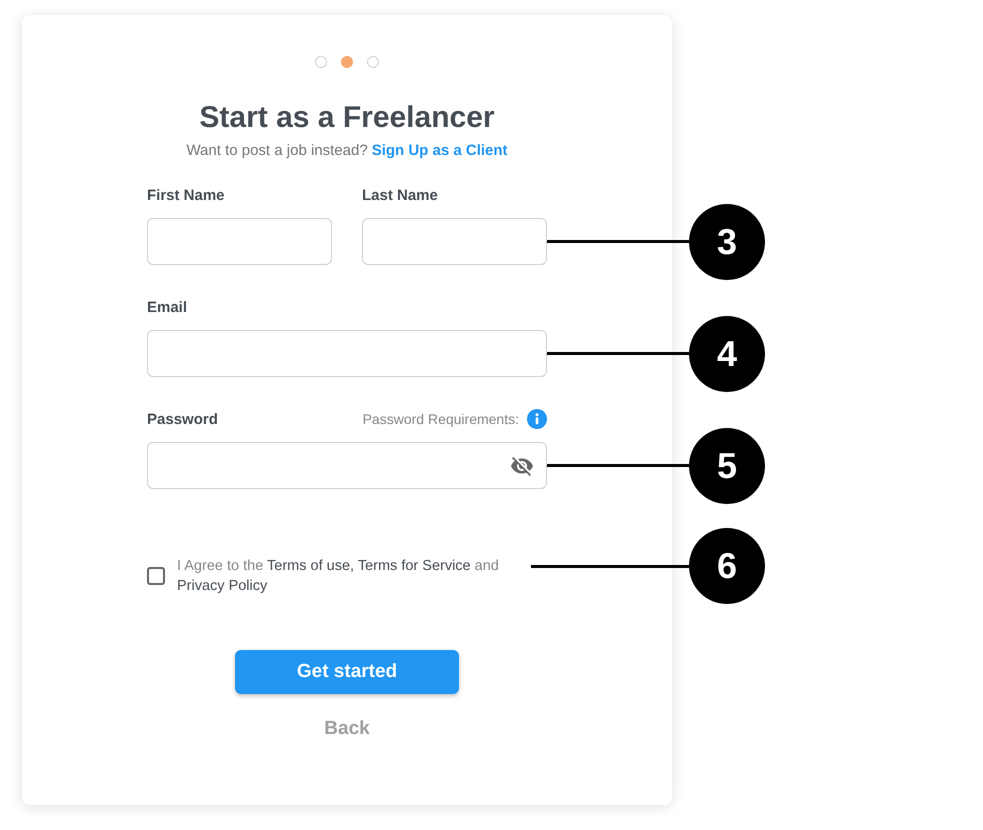 This screenshot has height=830, width=983. Describe the element at coordinates (727, 242) in the screenshot. I see `callout-number: 3` at that location.